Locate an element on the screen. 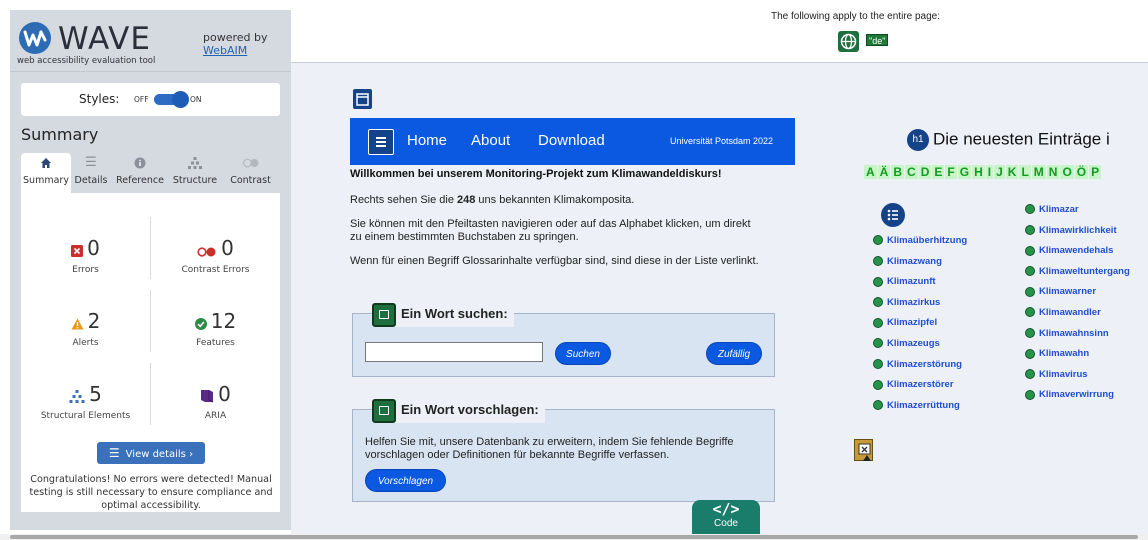  language-badge: "de" is located at coordinates (877, 40).